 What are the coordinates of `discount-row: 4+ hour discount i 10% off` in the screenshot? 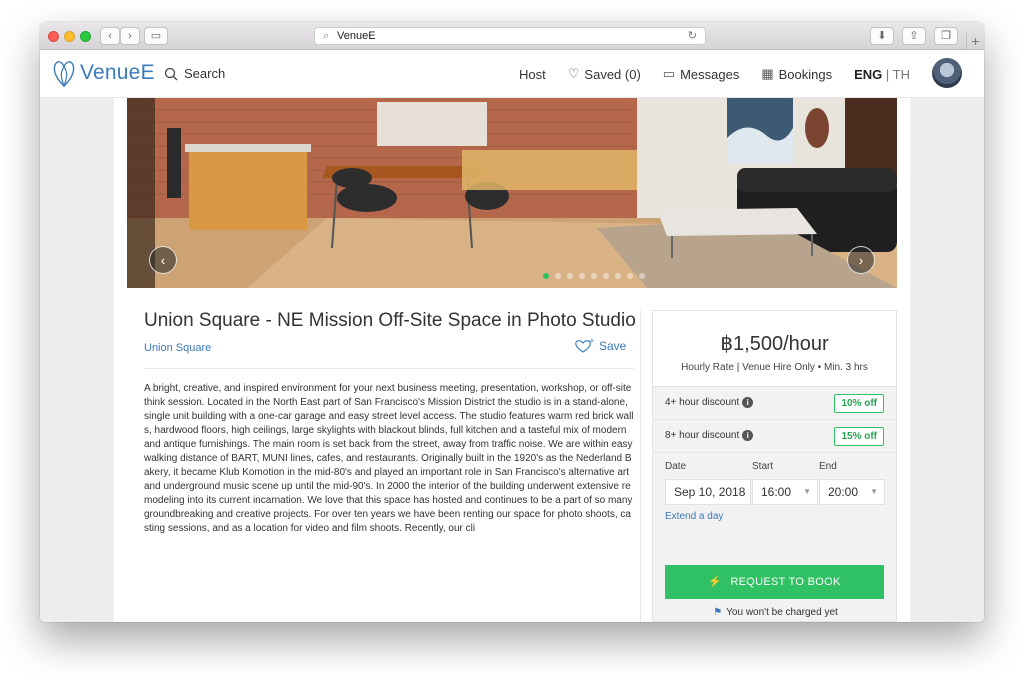 It's located at (774, 403).